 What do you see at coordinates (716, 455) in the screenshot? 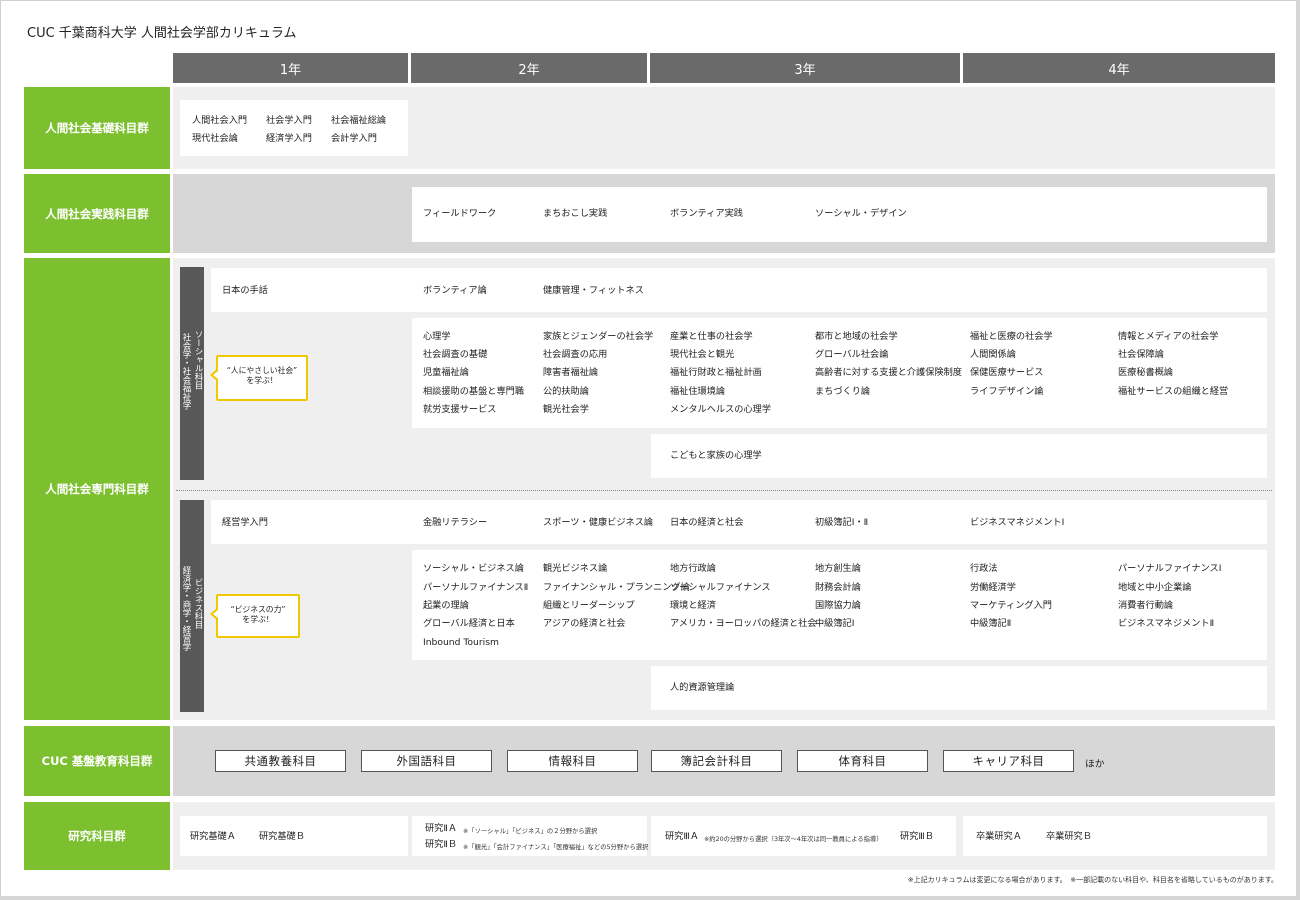
I see `course: こどもと家族の心理学` at bounding box center [716, 455].